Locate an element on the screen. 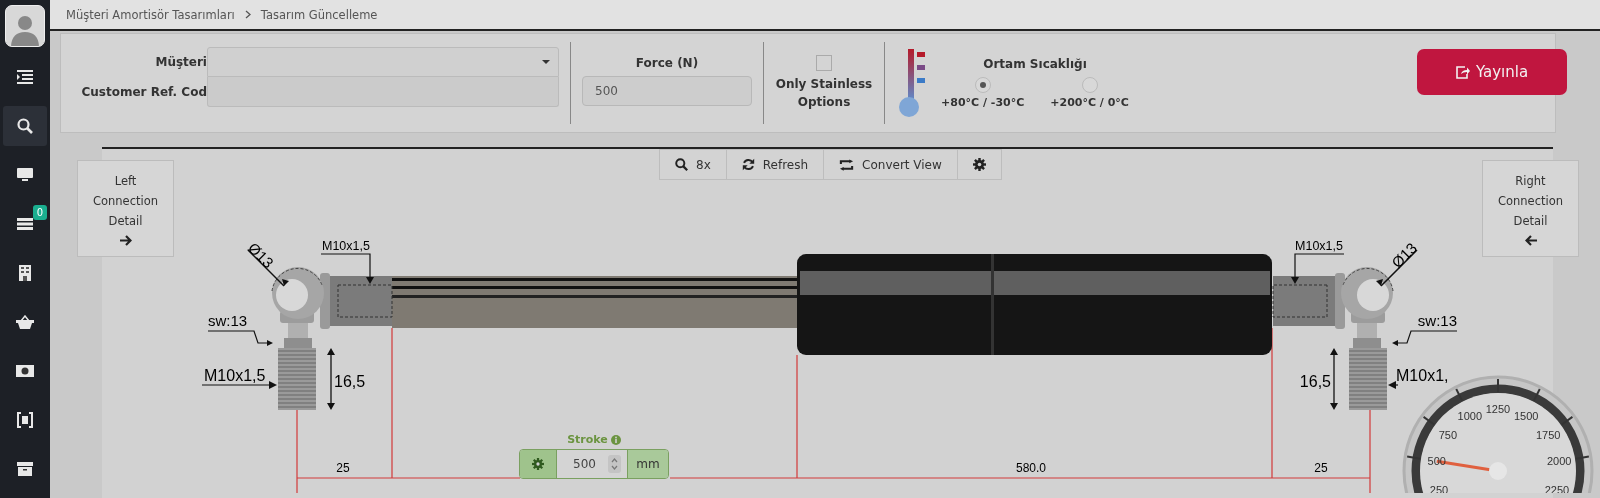  settings-button is located at coordinates (979, 164).